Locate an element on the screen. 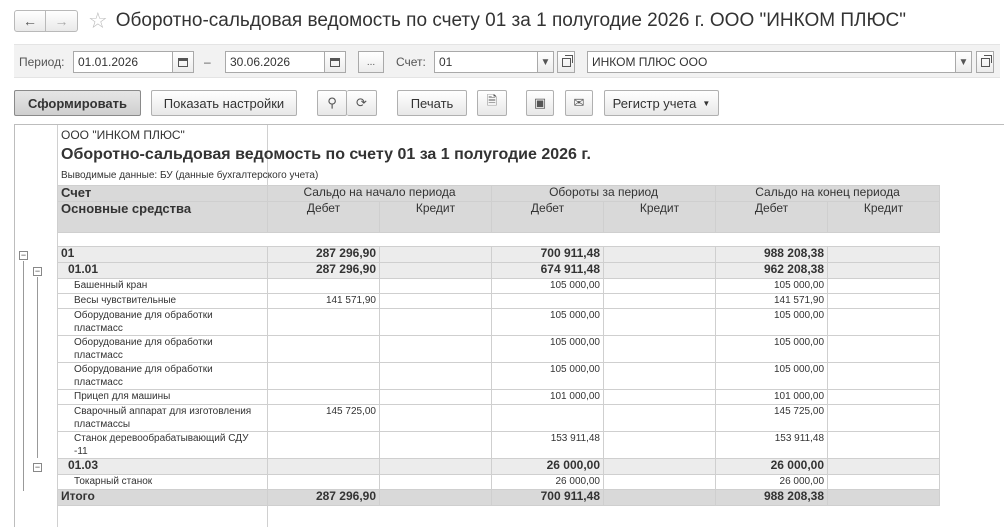 Image resolution: width=1004 pixels, height=527 pixels. search-button: ⚲ is located at coordinates (332, 103).